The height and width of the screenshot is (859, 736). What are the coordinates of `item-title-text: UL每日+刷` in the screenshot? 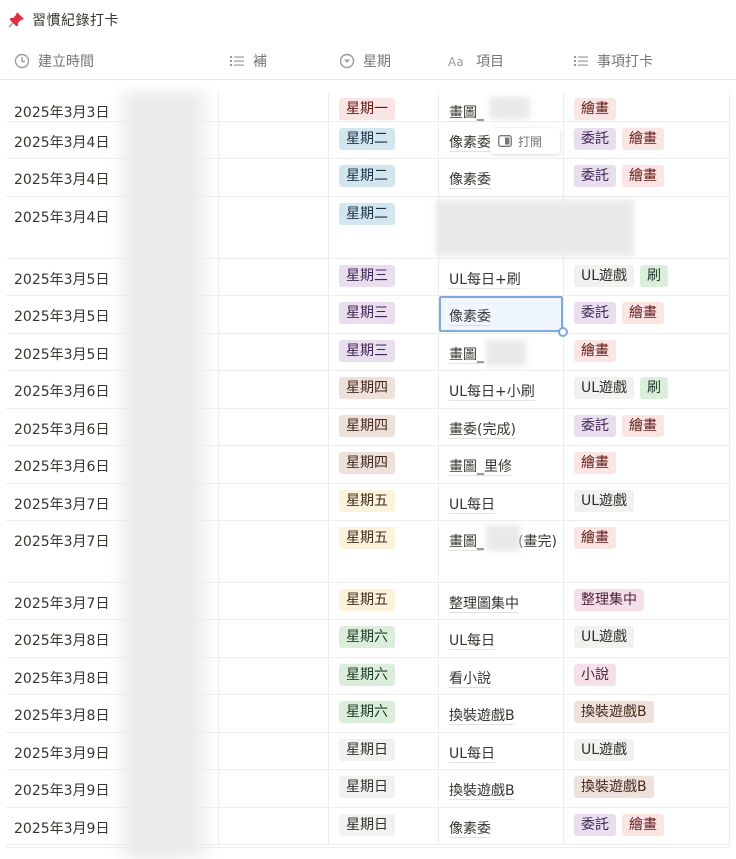 It's located at (485, 280).